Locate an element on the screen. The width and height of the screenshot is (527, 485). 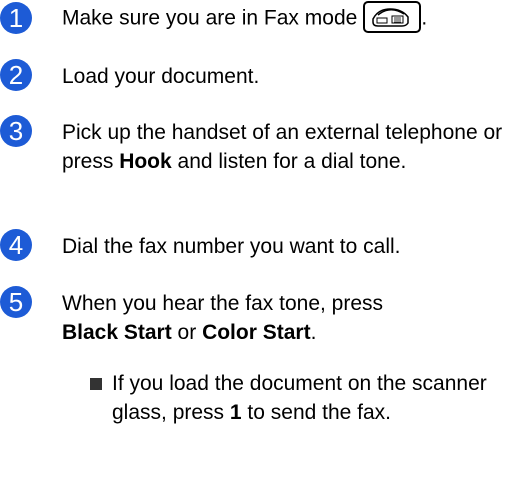
step-number-badge: 5 is located at coordinates (16, 302).